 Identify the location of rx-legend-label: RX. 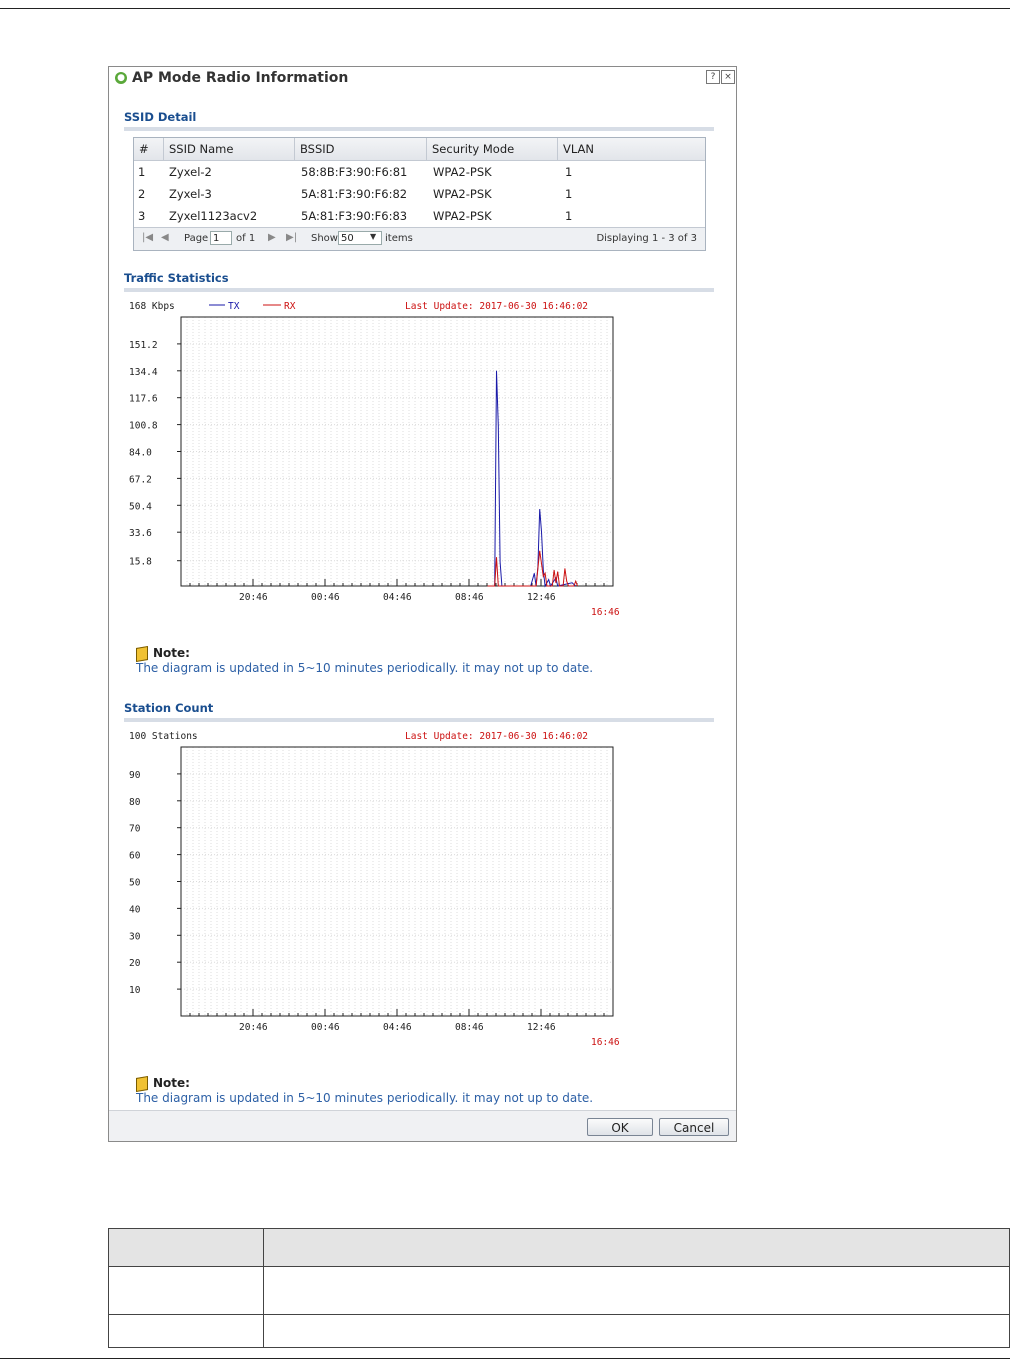
(290, 306).